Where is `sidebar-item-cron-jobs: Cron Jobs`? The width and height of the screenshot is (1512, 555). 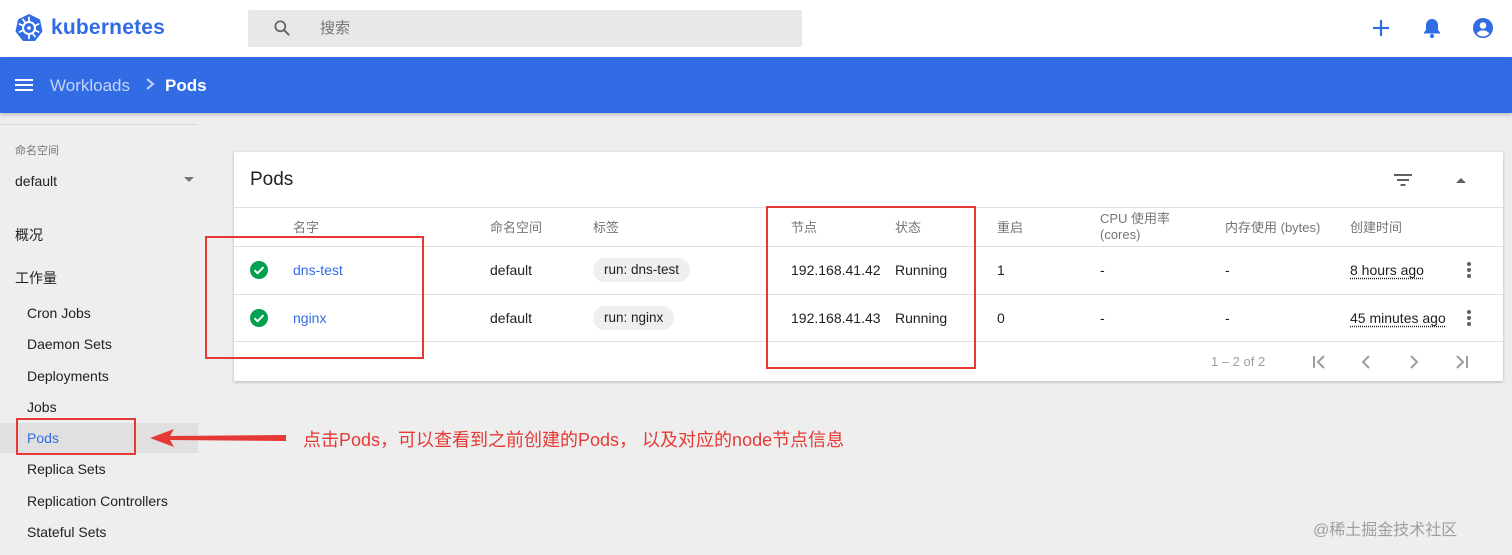 sidebar-item-cron-jobs: Cron Jobs is located at coordinates (99, 313).